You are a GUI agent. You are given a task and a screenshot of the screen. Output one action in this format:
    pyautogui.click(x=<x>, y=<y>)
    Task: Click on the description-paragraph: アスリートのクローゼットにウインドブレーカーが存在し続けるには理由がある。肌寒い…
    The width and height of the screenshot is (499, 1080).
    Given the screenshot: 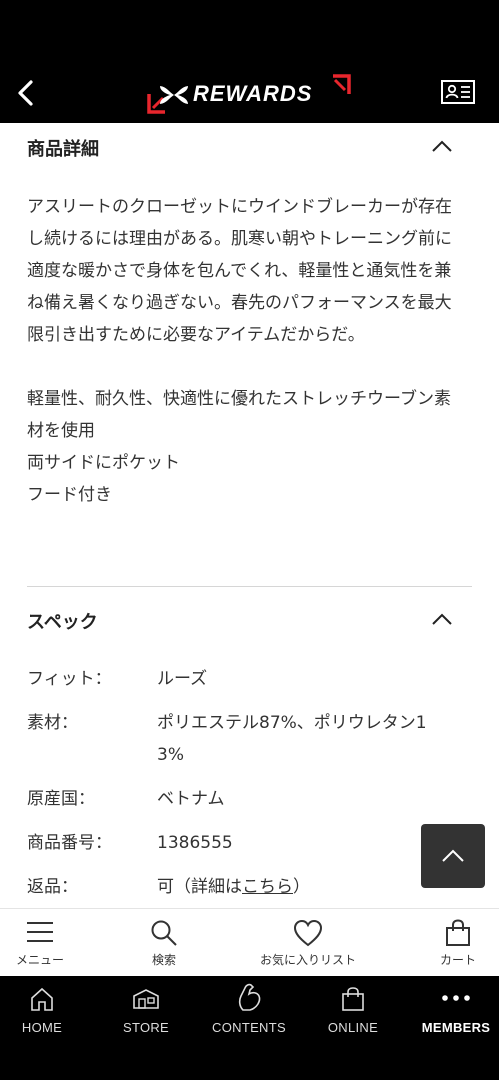 What is the action you would take?
    pyautogui.click(x=239, y=271)
    